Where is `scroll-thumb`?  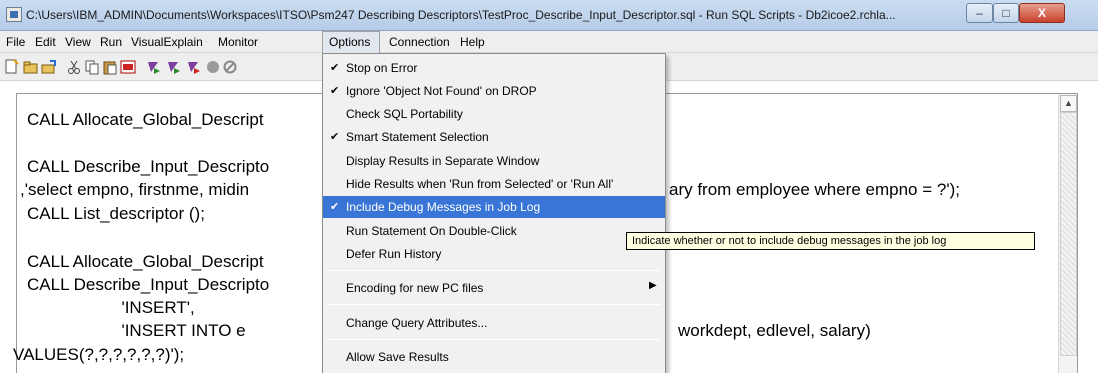
scroll-thumb is located at coordinates (1068, 234).